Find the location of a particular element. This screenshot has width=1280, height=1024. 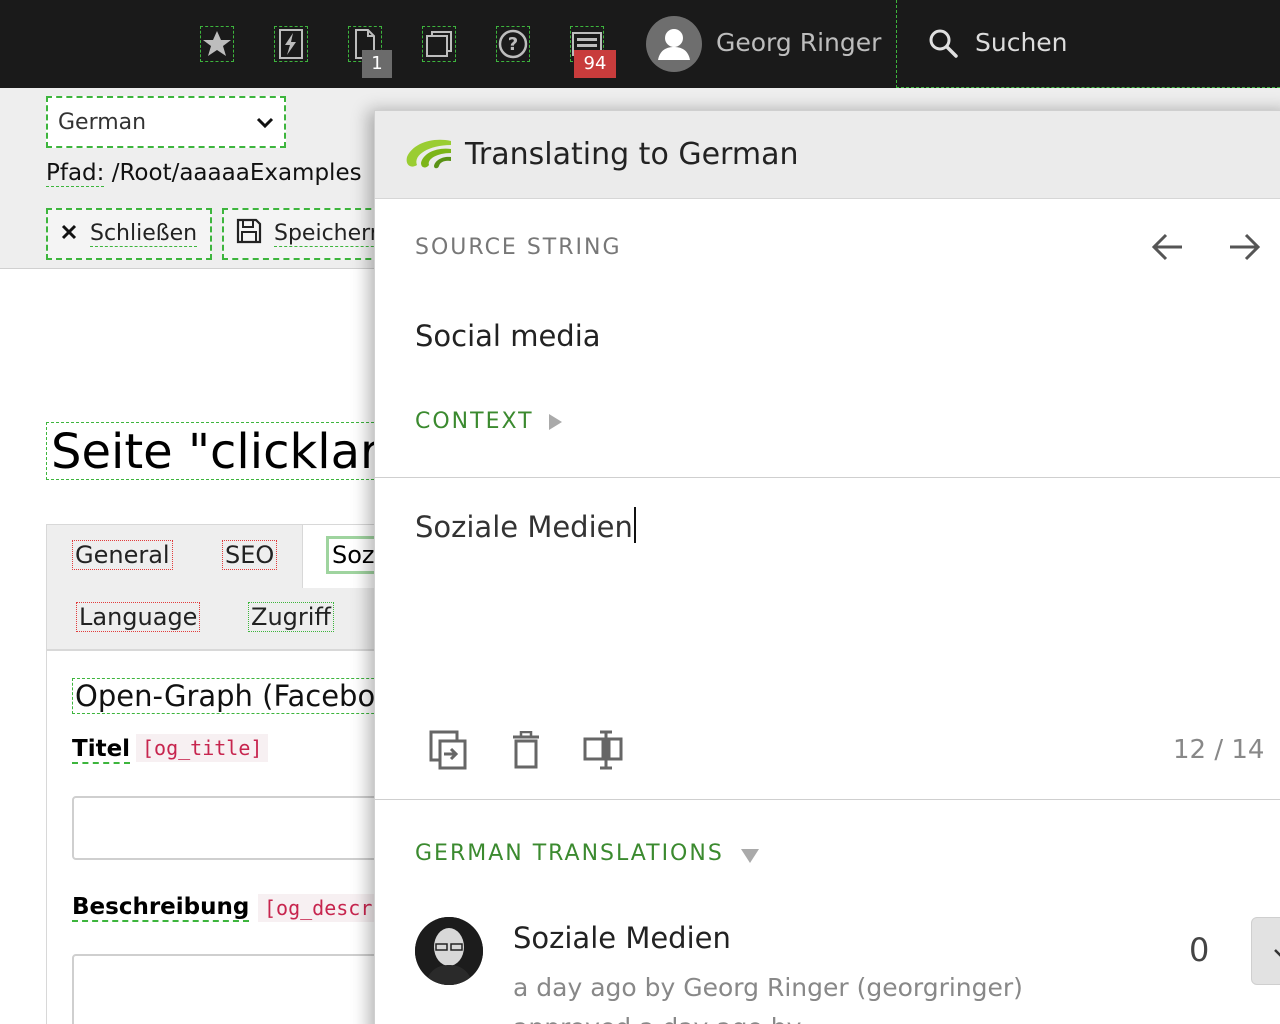

help-icon: ? is located at coordinates (513, 44).